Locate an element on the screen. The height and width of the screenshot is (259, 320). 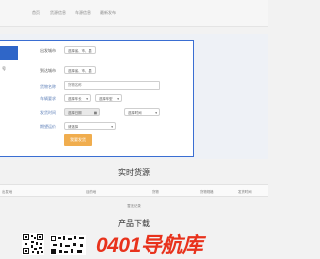
vehicle-label: 车辆要求 is located at coordinates (48, 98).